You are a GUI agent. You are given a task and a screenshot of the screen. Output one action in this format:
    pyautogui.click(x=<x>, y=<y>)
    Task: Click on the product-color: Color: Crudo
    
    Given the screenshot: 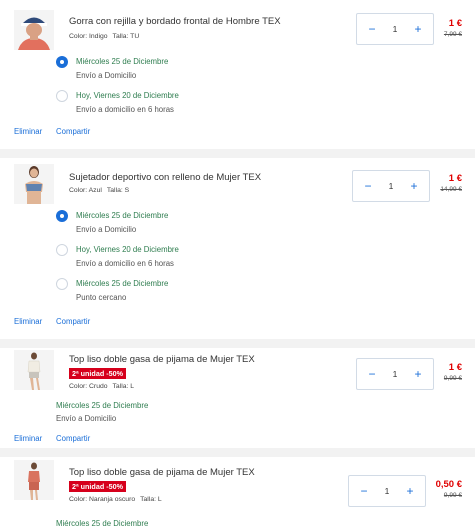 What is the action you would take?
    pyautogui.click(x=88, y=386)
    